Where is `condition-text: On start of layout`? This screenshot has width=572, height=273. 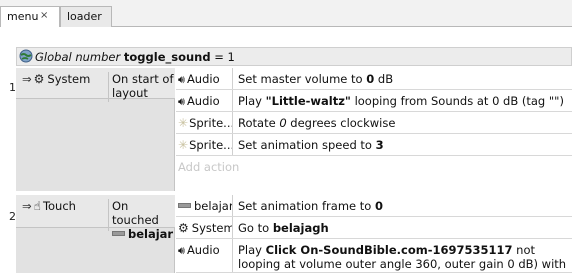 condition-text: On start of layout is located at coordinates (141, 87).